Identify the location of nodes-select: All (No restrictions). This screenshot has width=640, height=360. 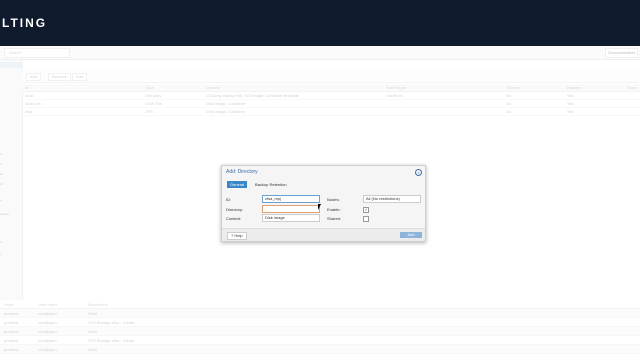
(392, 199).